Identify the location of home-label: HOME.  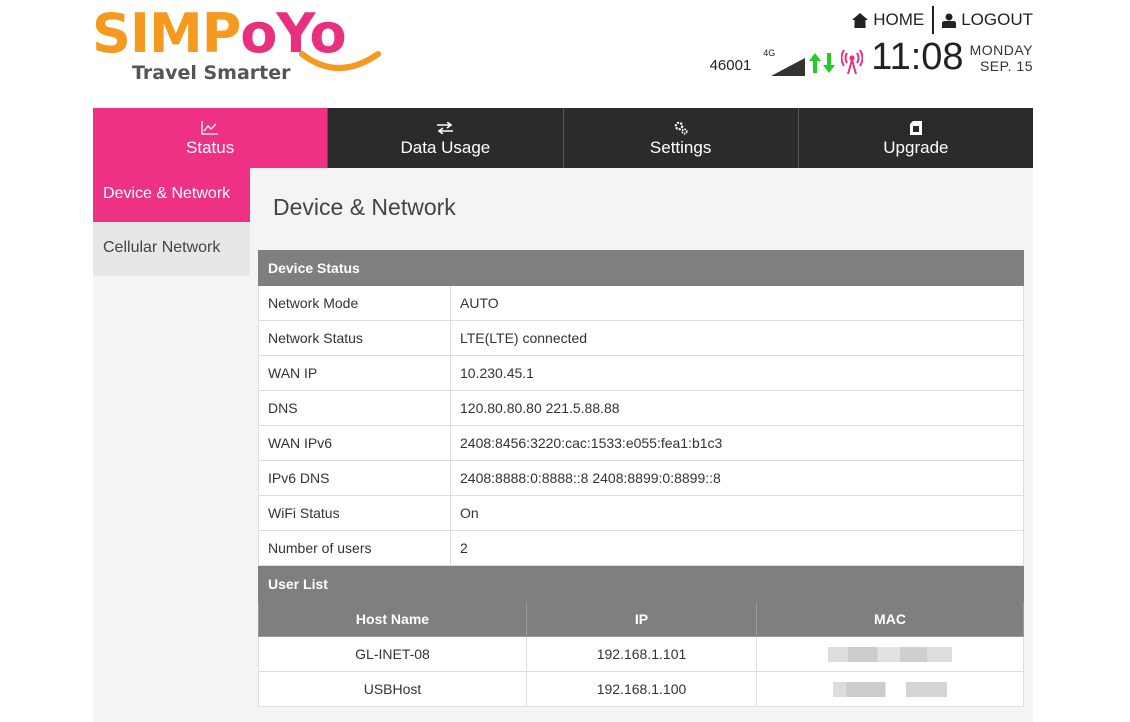
(899, 19).